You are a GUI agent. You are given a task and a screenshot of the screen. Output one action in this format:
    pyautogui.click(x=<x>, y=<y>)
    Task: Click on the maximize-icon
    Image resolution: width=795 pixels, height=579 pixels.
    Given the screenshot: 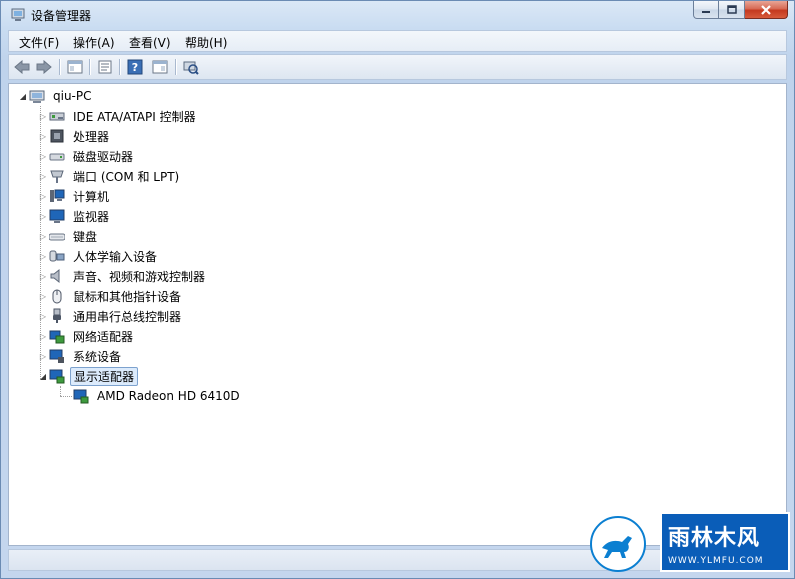 What is the action you would take?
    pyautogui.click(x=731, y=9)
    